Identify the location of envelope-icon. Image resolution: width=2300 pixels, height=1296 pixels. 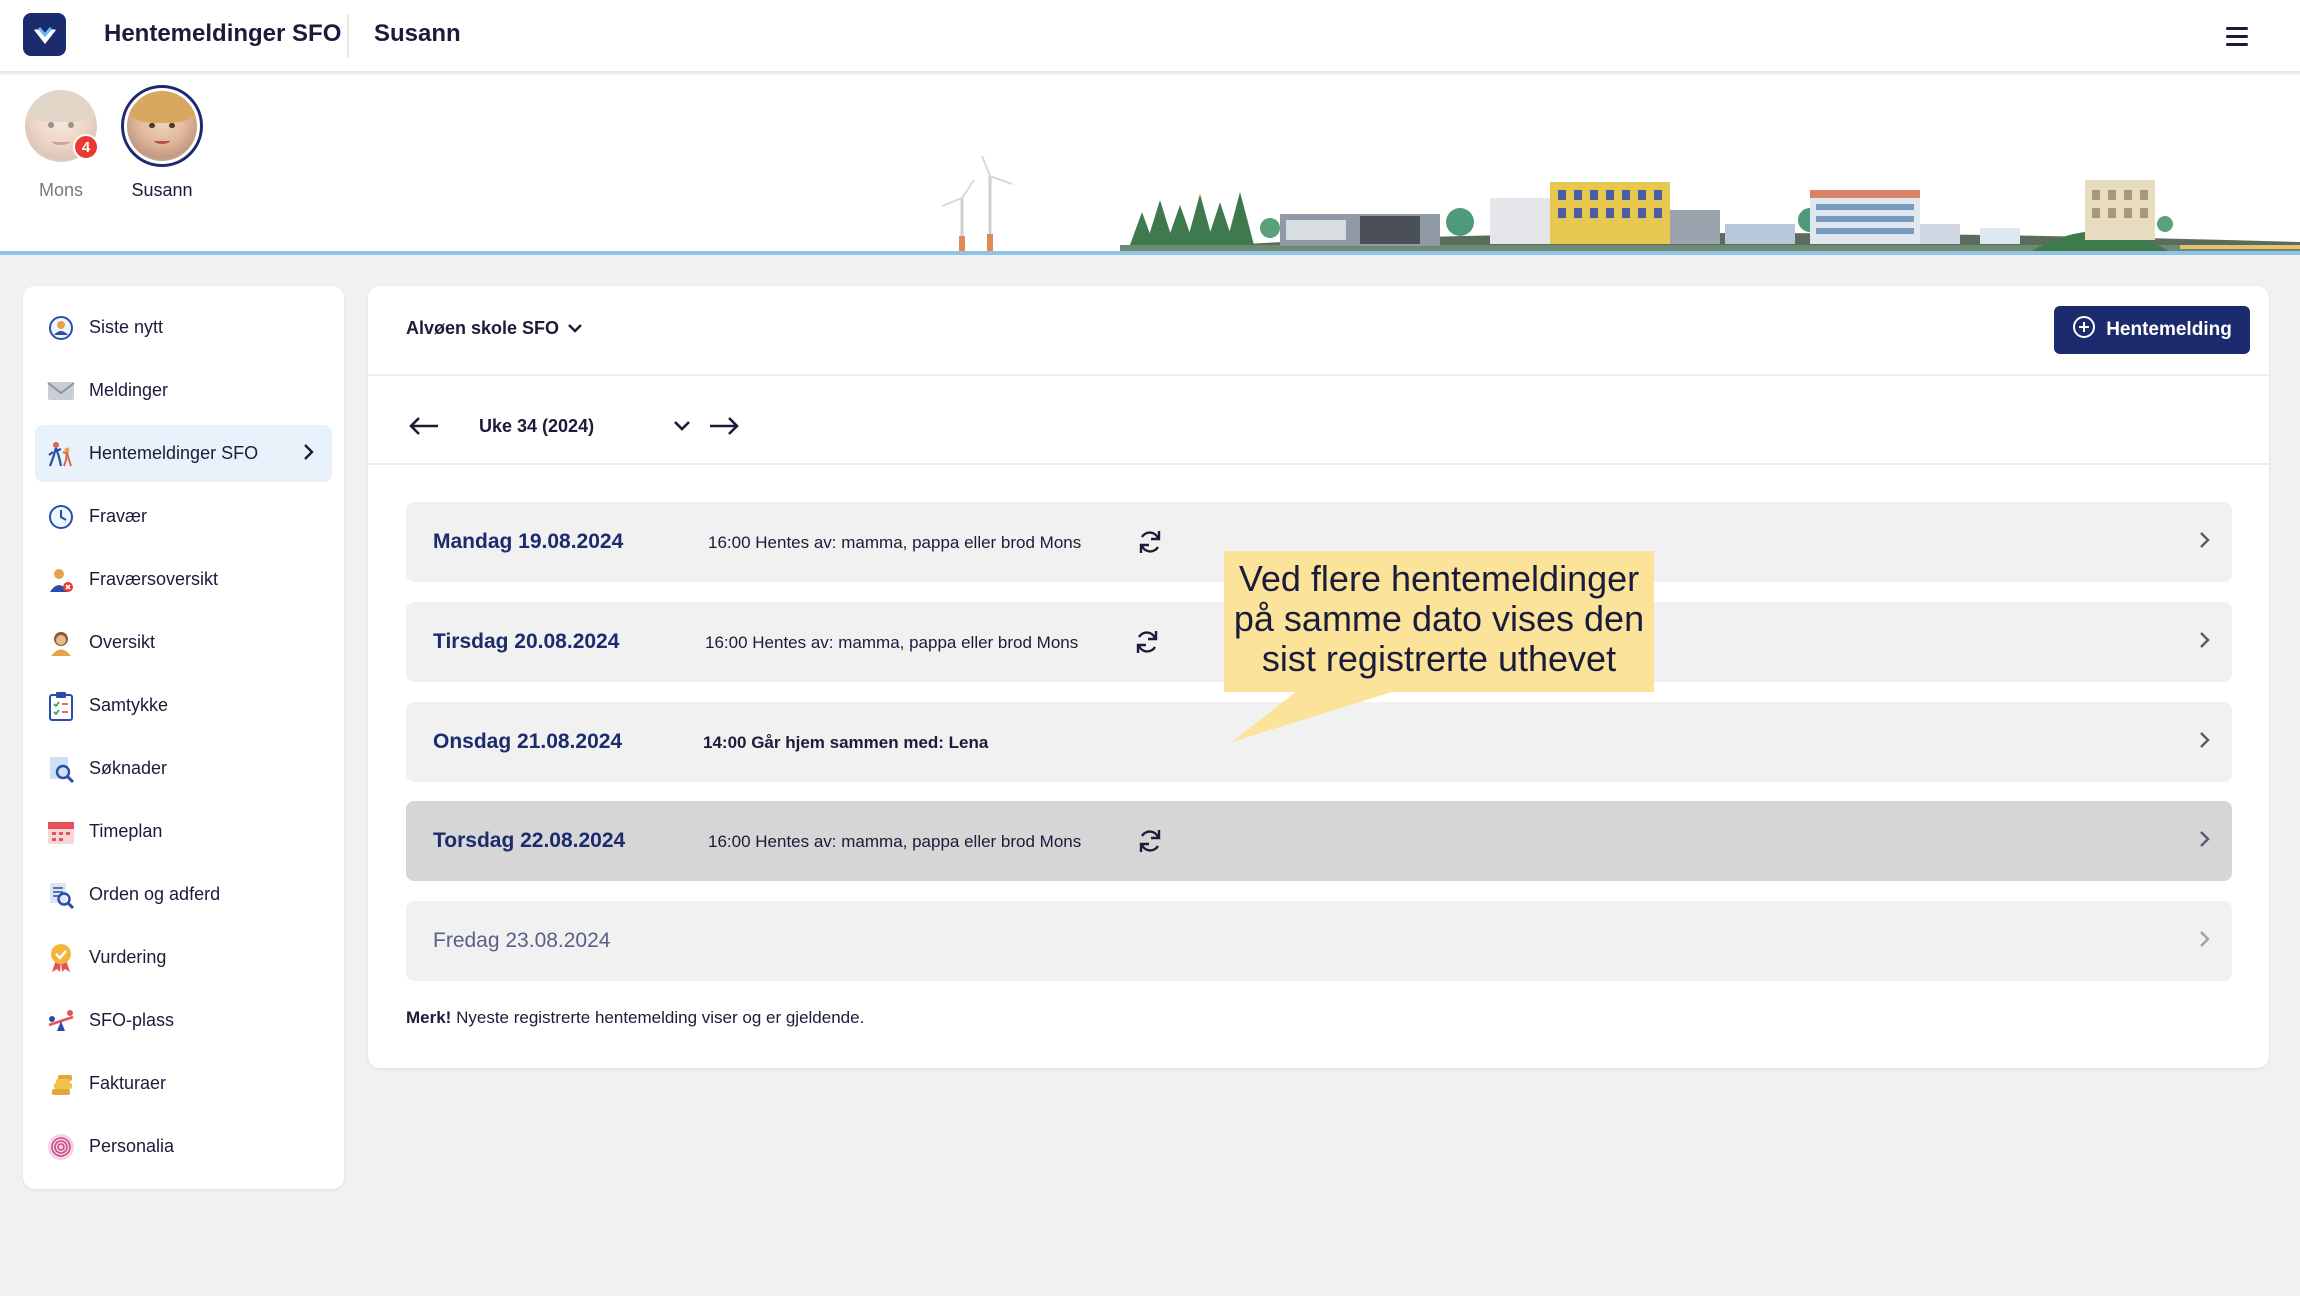
(61, 391).